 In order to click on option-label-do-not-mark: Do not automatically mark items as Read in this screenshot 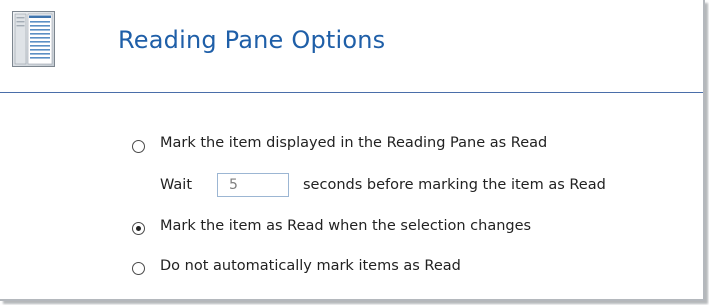, I will do `click(310, 266)`.